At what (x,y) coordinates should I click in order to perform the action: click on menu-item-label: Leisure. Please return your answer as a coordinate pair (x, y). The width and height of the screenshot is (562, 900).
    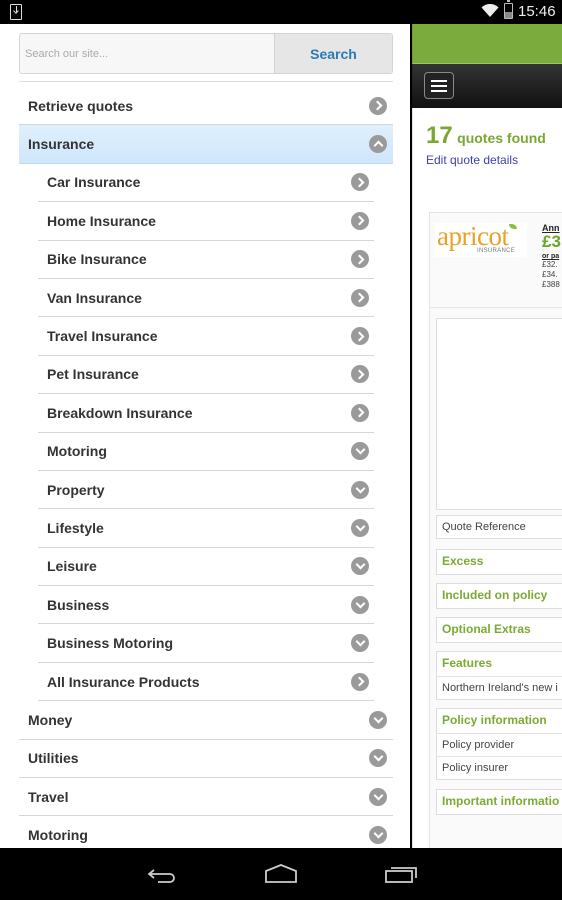
    Looking at the image, I should click on (72, 566).